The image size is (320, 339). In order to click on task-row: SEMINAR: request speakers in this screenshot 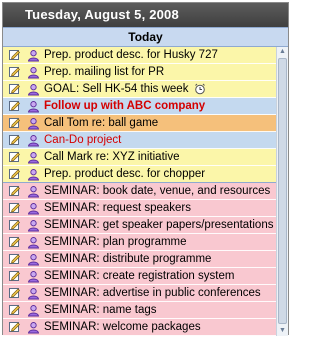, I will do `click(139, 208)`.